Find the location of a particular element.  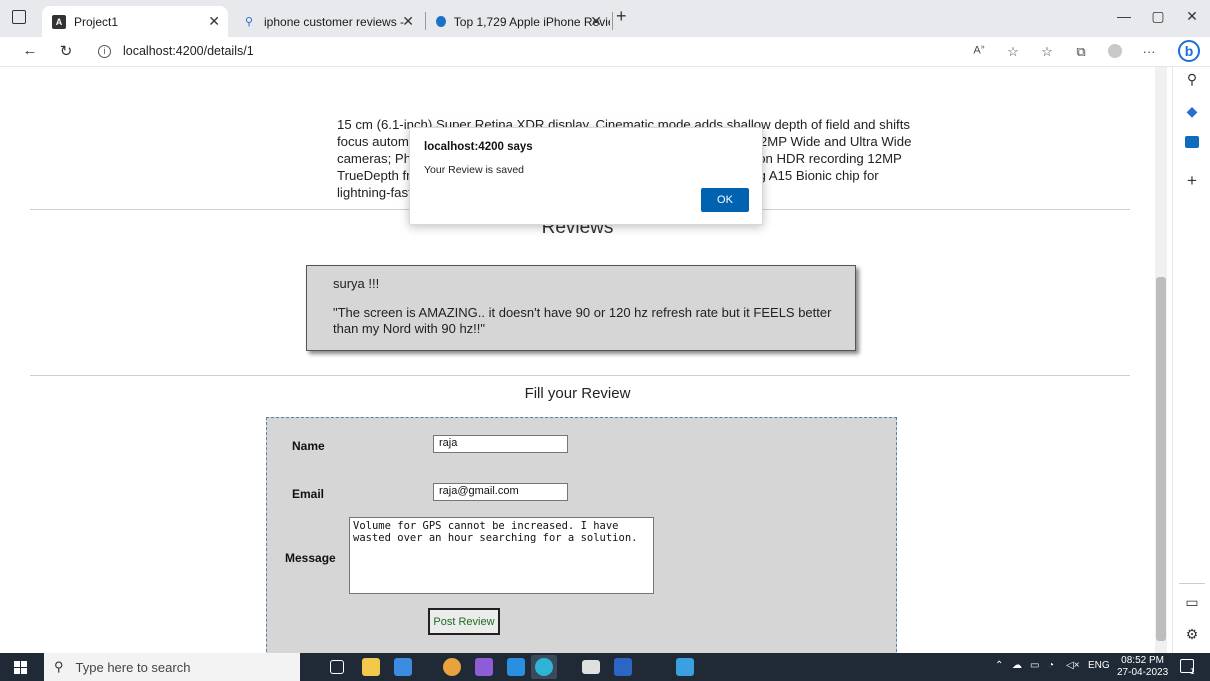

tab-separator is located at coordinates (612, 21).